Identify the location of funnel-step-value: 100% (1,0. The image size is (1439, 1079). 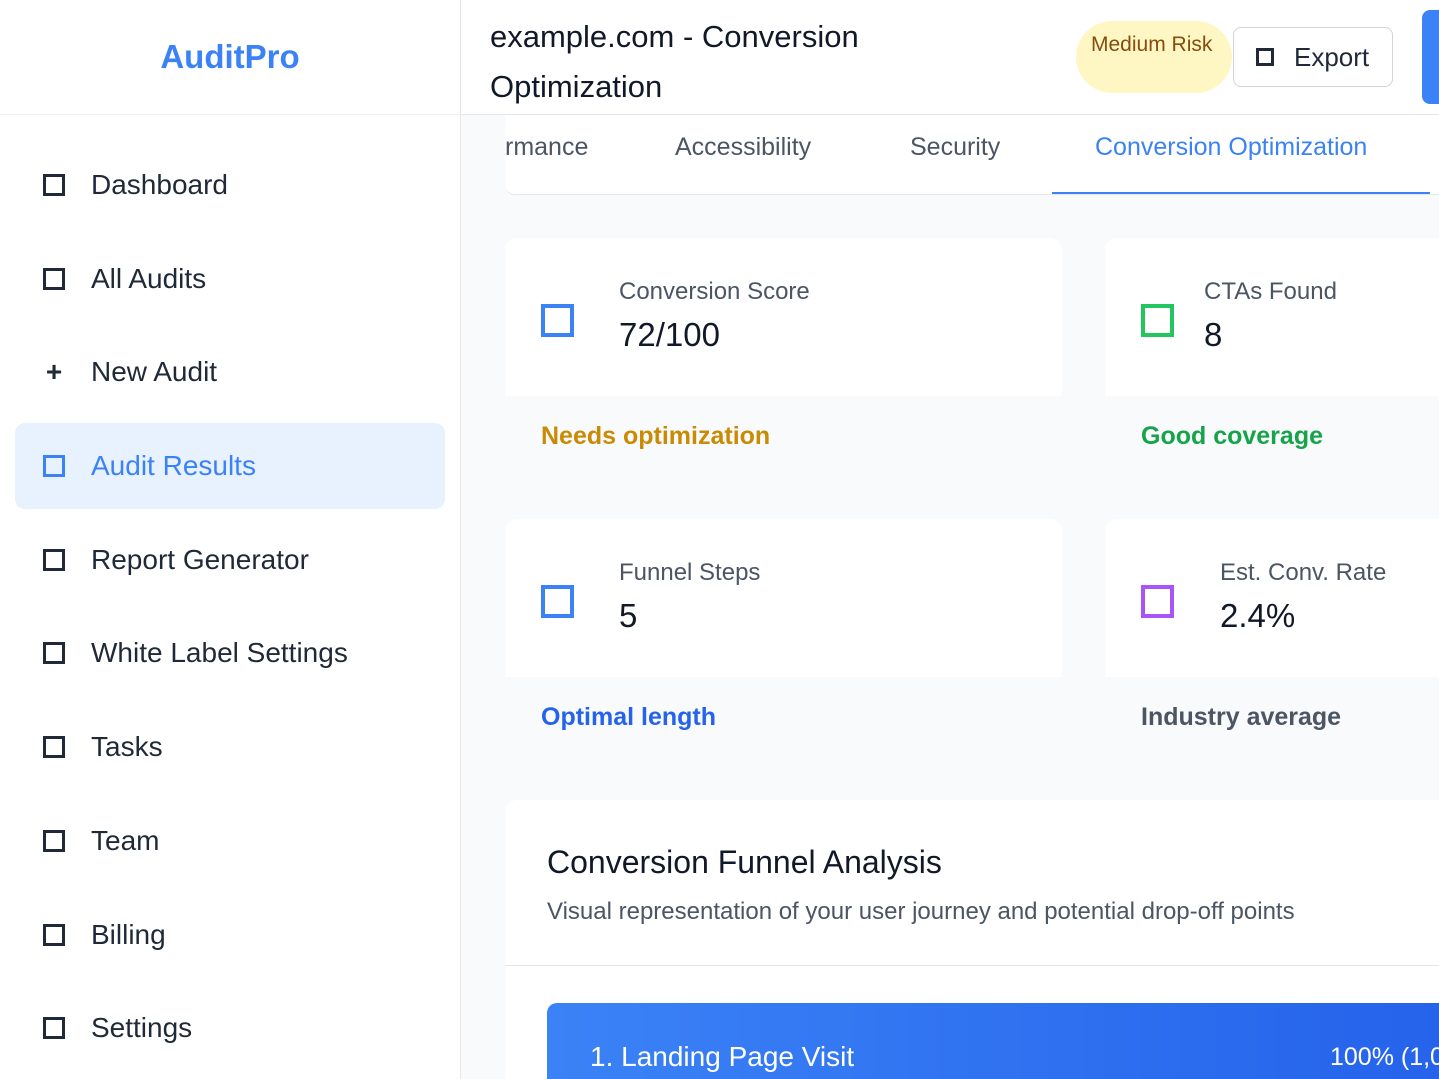
(1384, 1057).